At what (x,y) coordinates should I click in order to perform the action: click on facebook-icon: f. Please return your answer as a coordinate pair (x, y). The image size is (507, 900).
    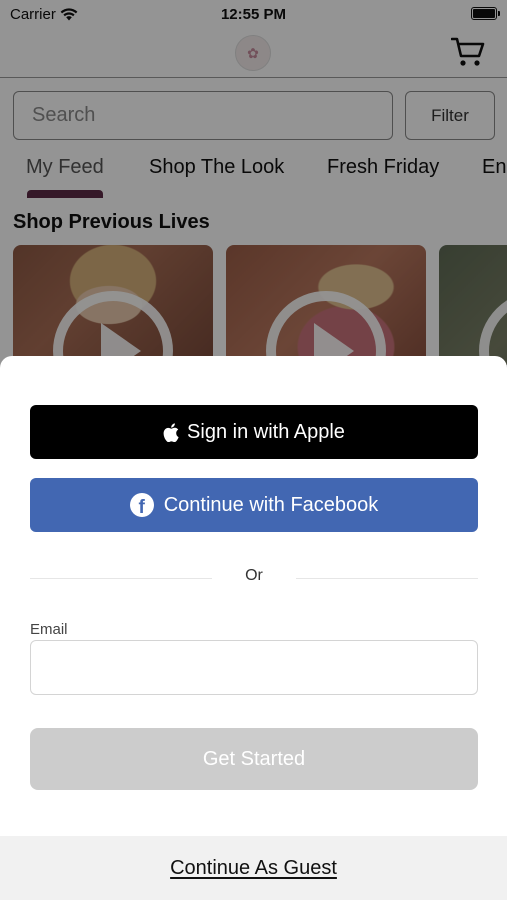
    Looking at the image, I should click on (141, 505).